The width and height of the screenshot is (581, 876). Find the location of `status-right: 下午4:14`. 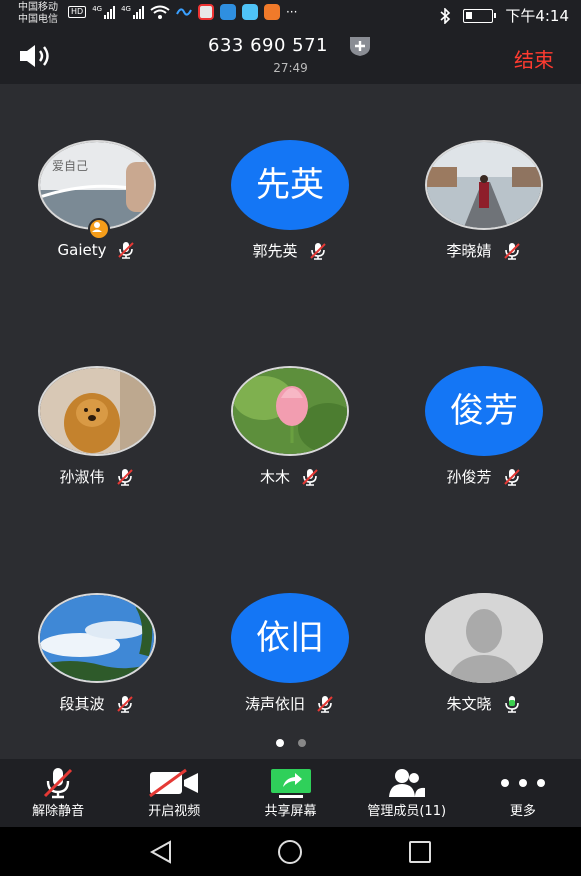

status-right: 下午4:14 is located at coordinates (504, 15).